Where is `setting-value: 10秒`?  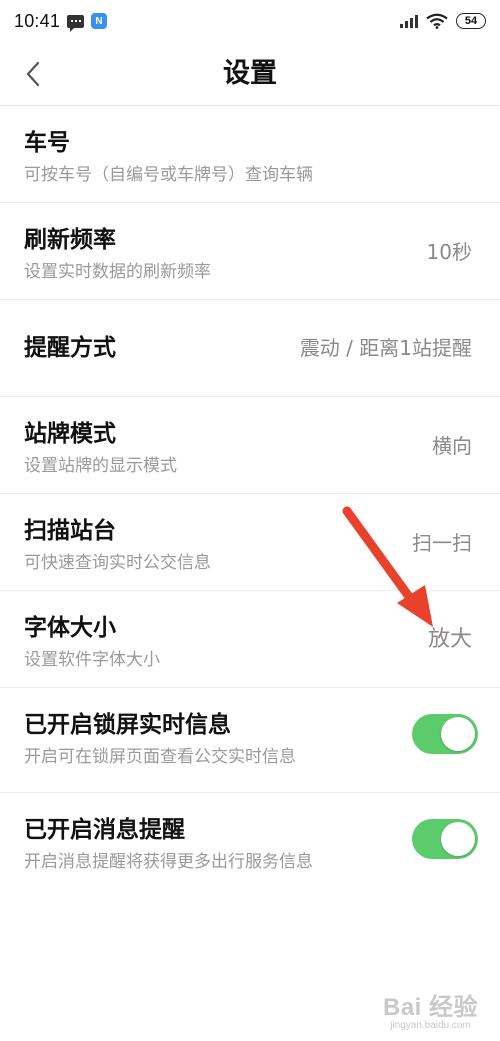
setting-value: 10秒 is located at coordinates (449, 252).